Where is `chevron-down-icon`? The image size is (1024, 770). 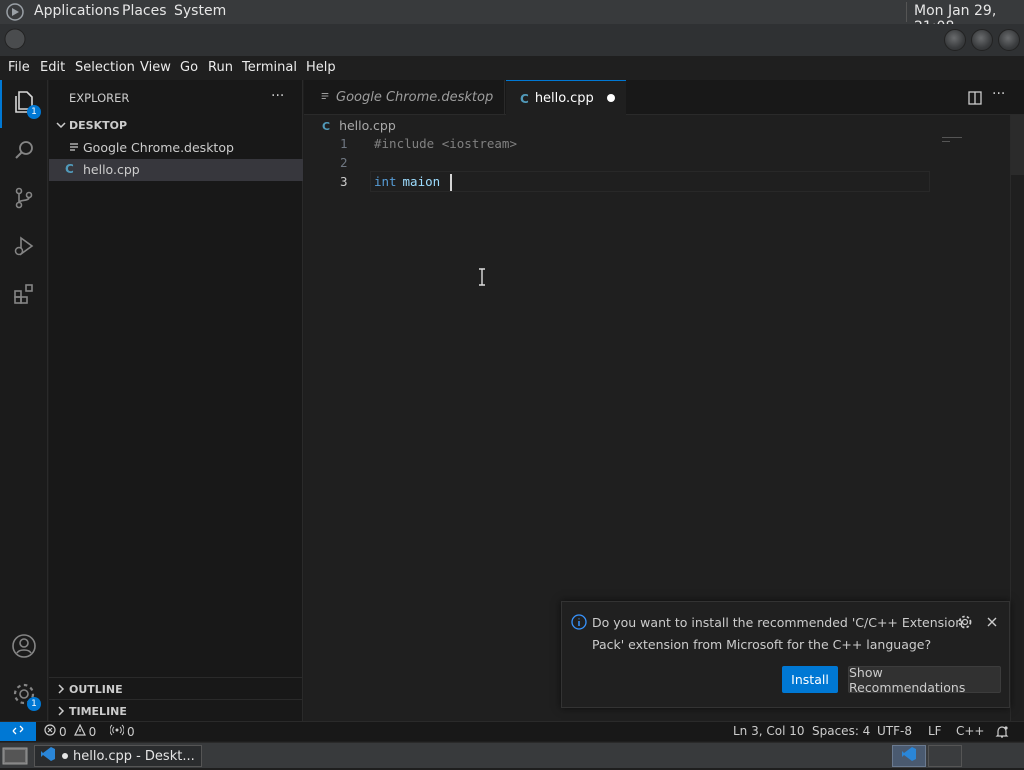 chevron-down-icon is located at coordinates (61, 126).